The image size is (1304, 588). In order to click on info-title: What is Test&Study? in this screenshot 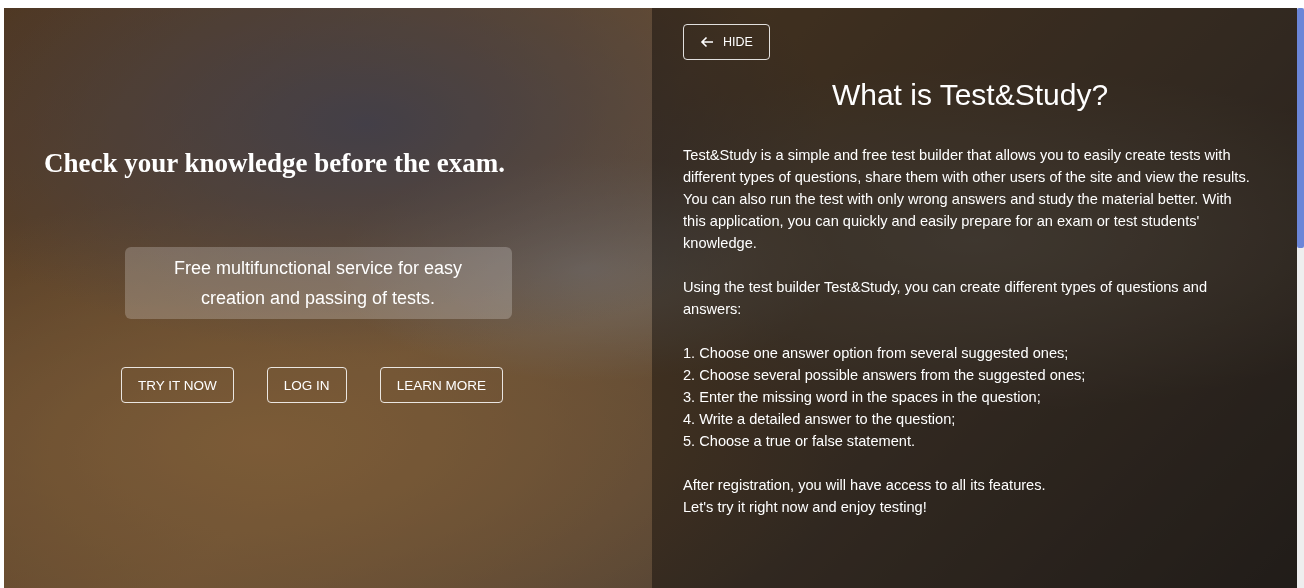, I will do `click(970, 95)`.